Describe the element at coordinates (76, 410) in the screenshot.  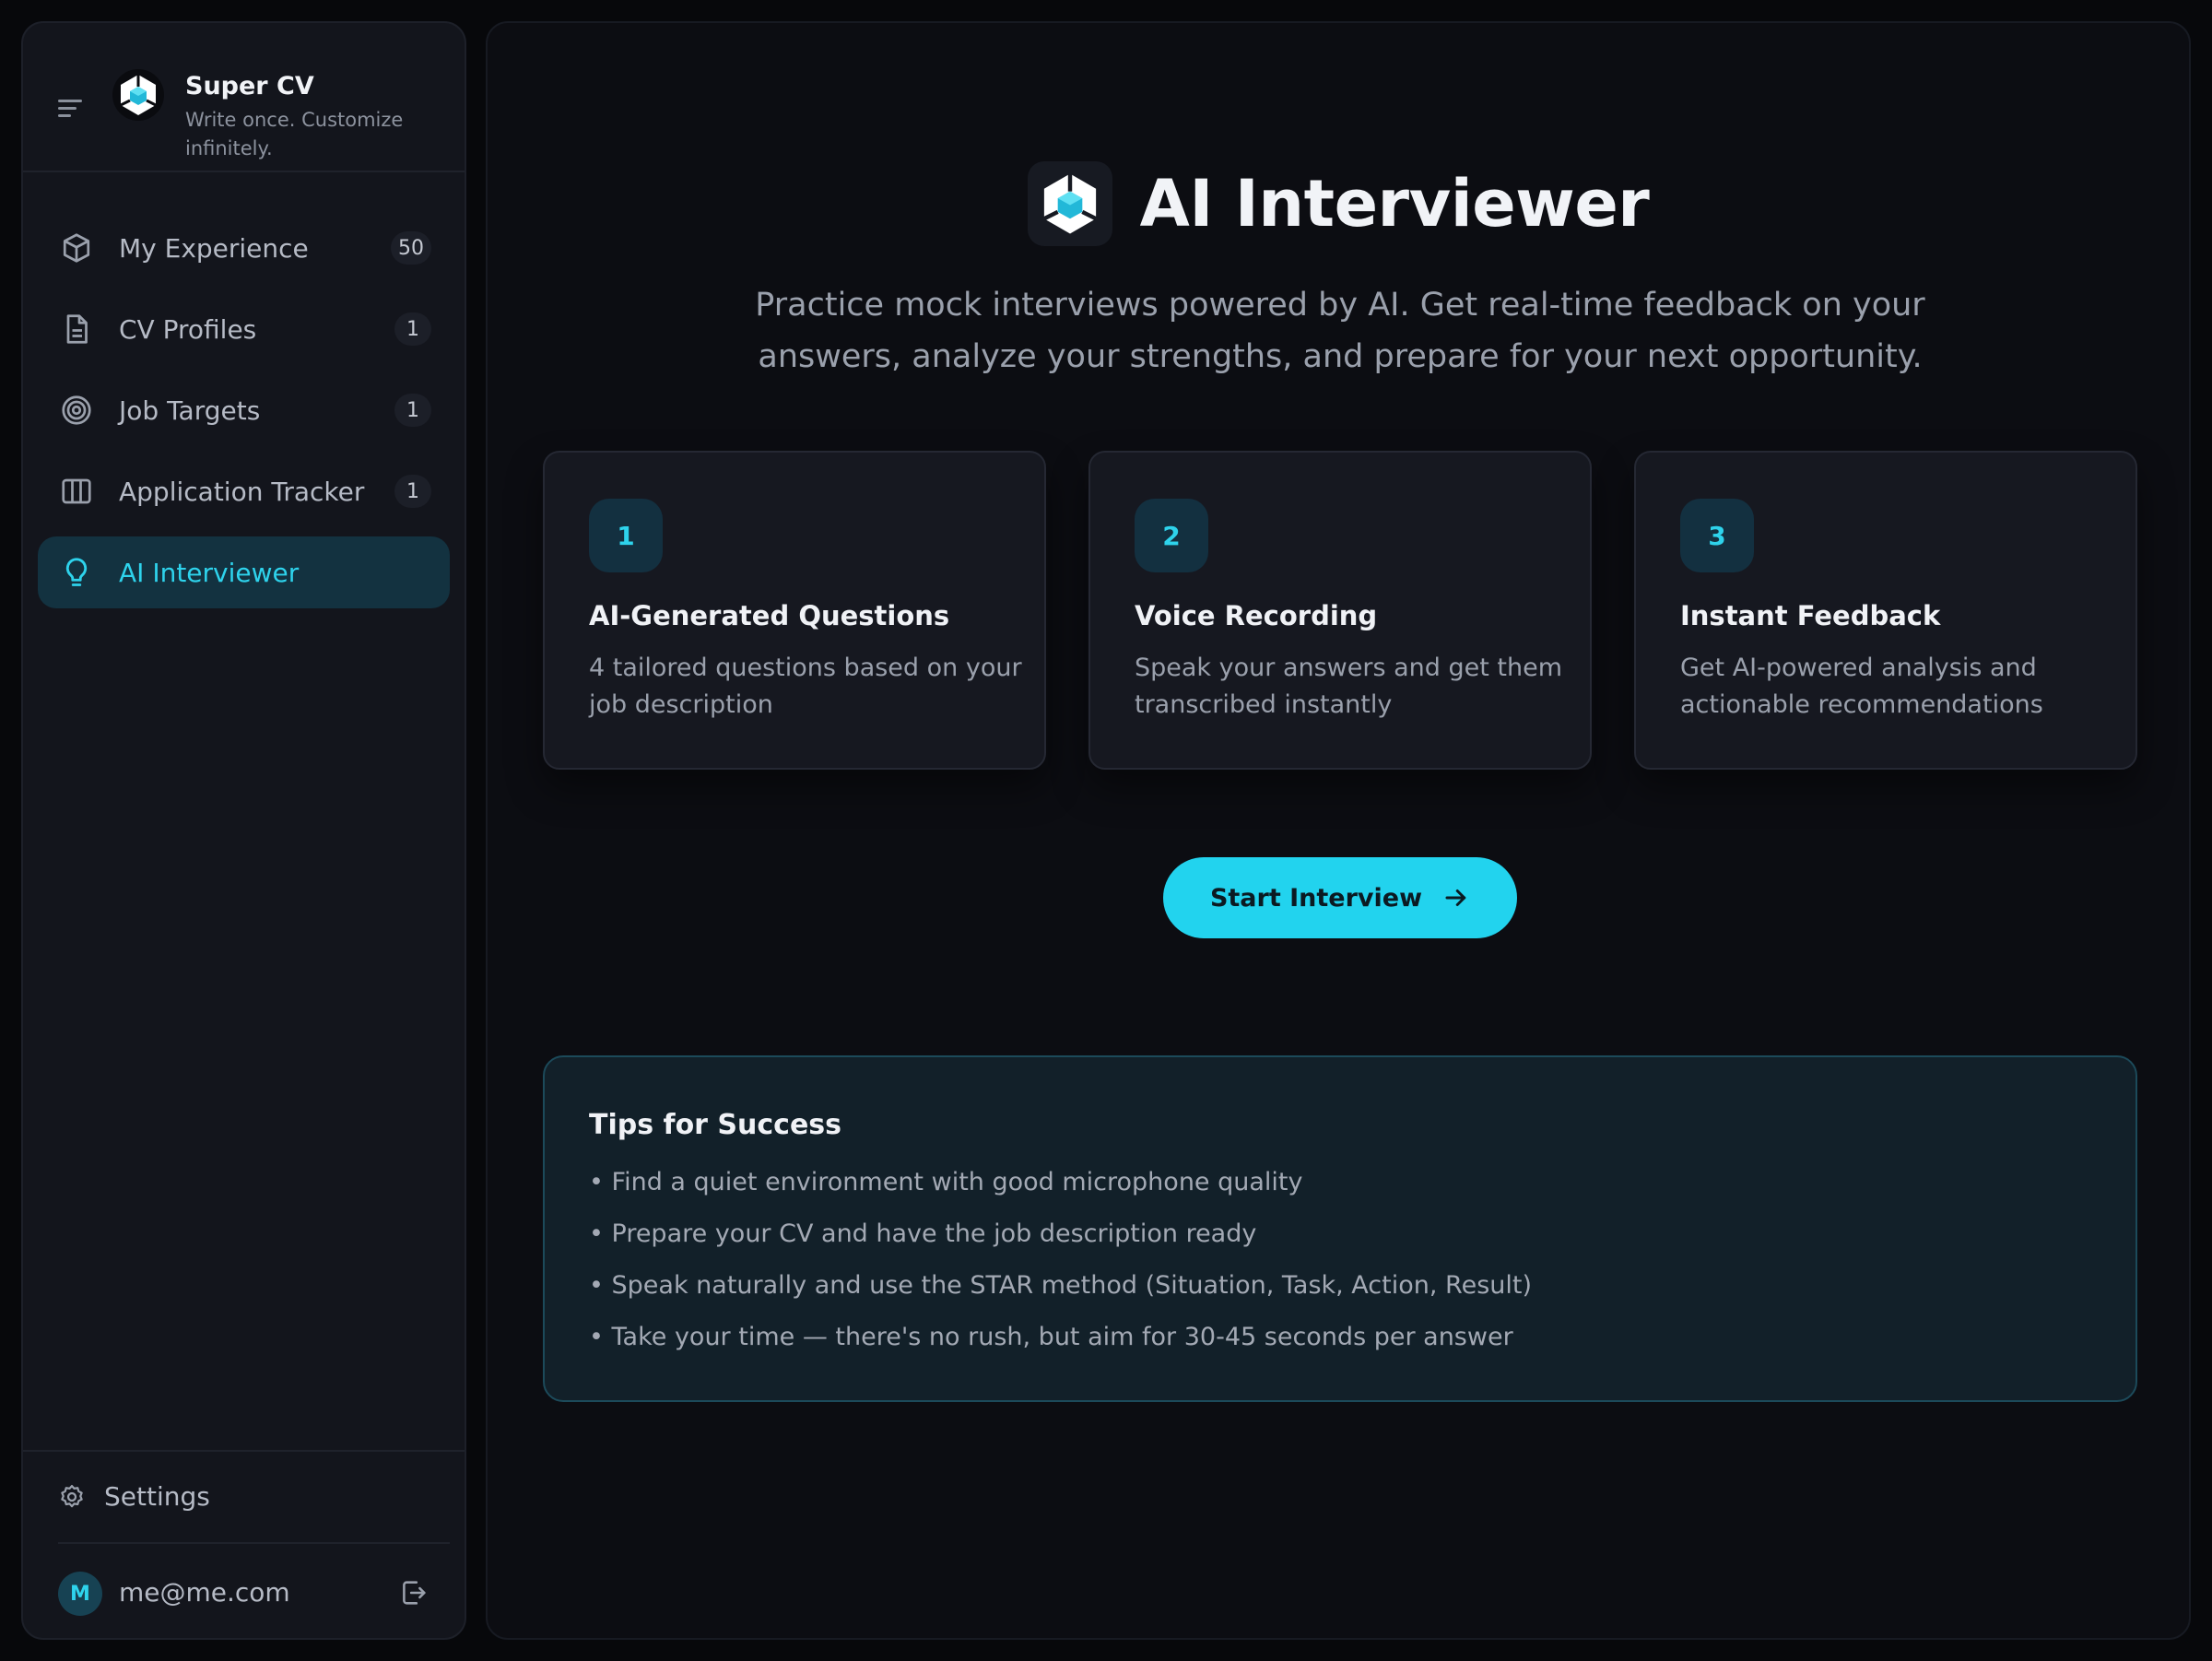
I see `target-icon` at that location.